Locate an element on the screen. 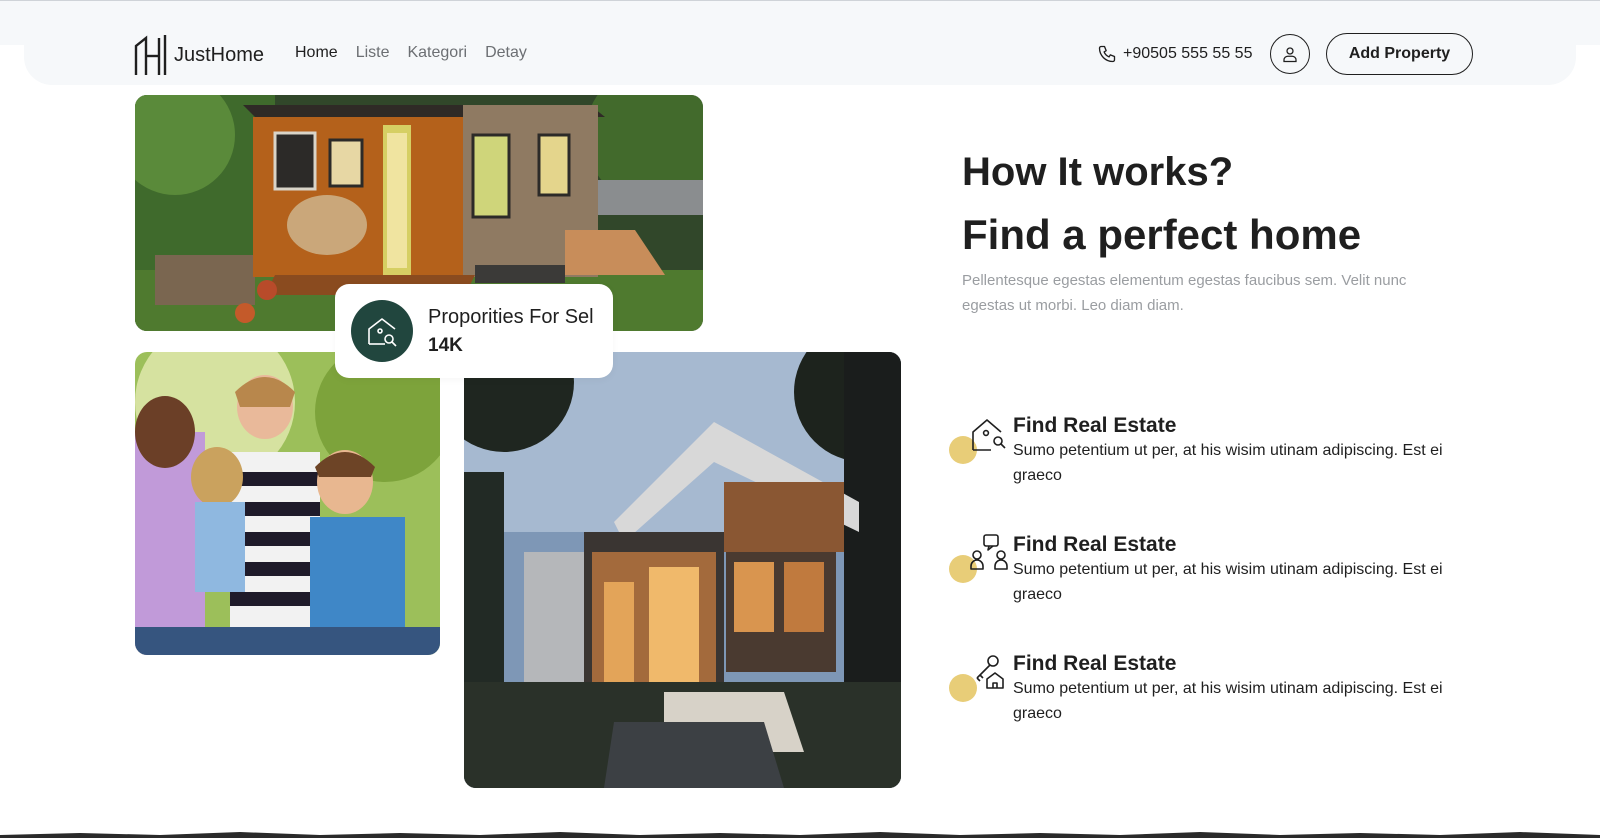 The height and width of the screenshot is (838, 1600). section-headline: Find a perfect home is located at coordinates (1162, 234).